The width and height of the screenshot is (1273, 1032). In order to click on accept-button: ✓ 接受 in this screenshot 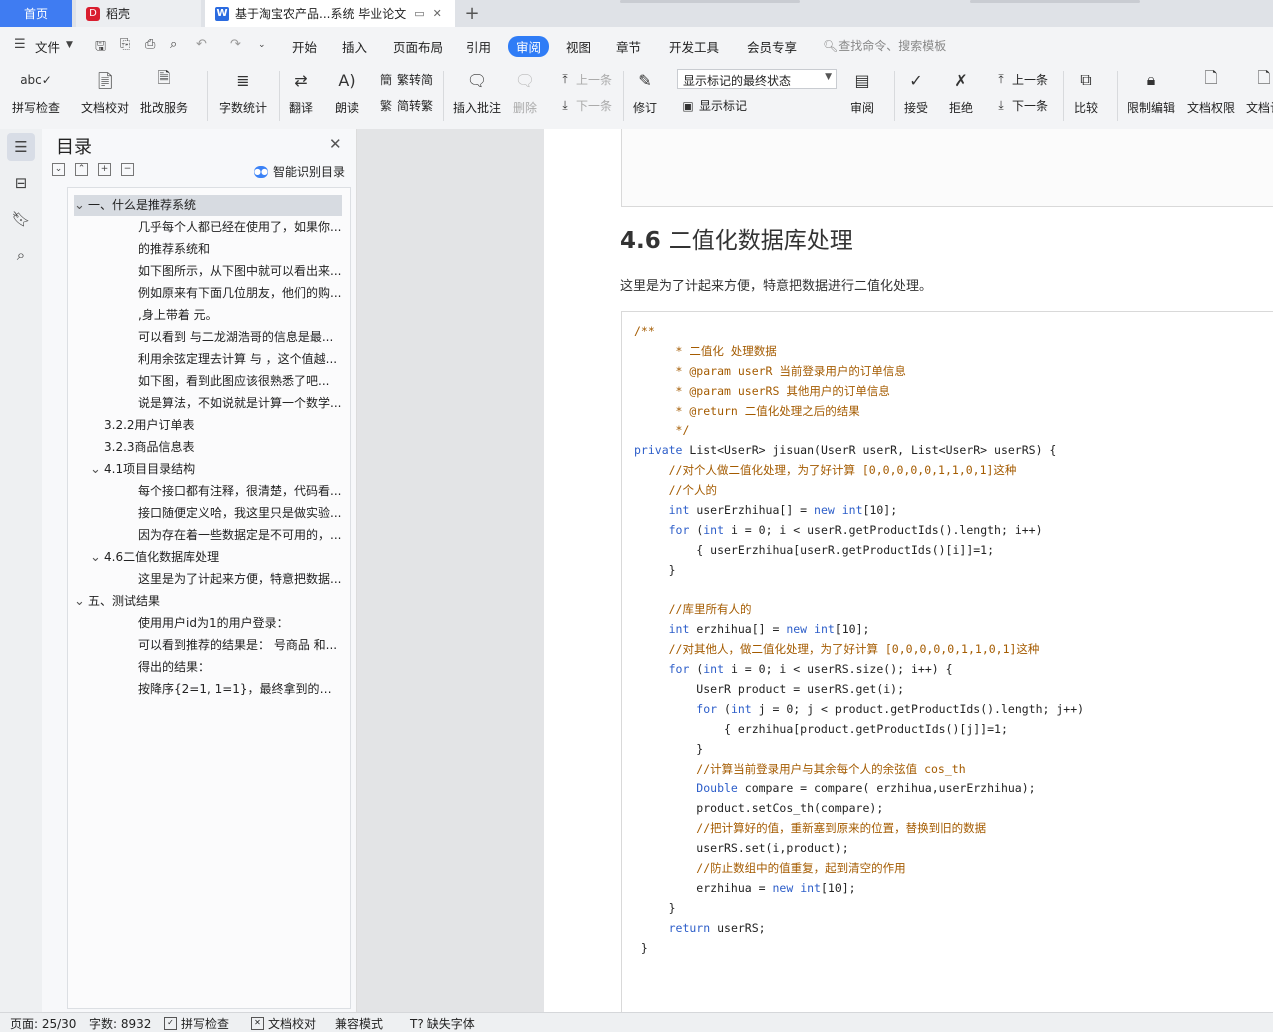, I will do `click(916, 91)`.